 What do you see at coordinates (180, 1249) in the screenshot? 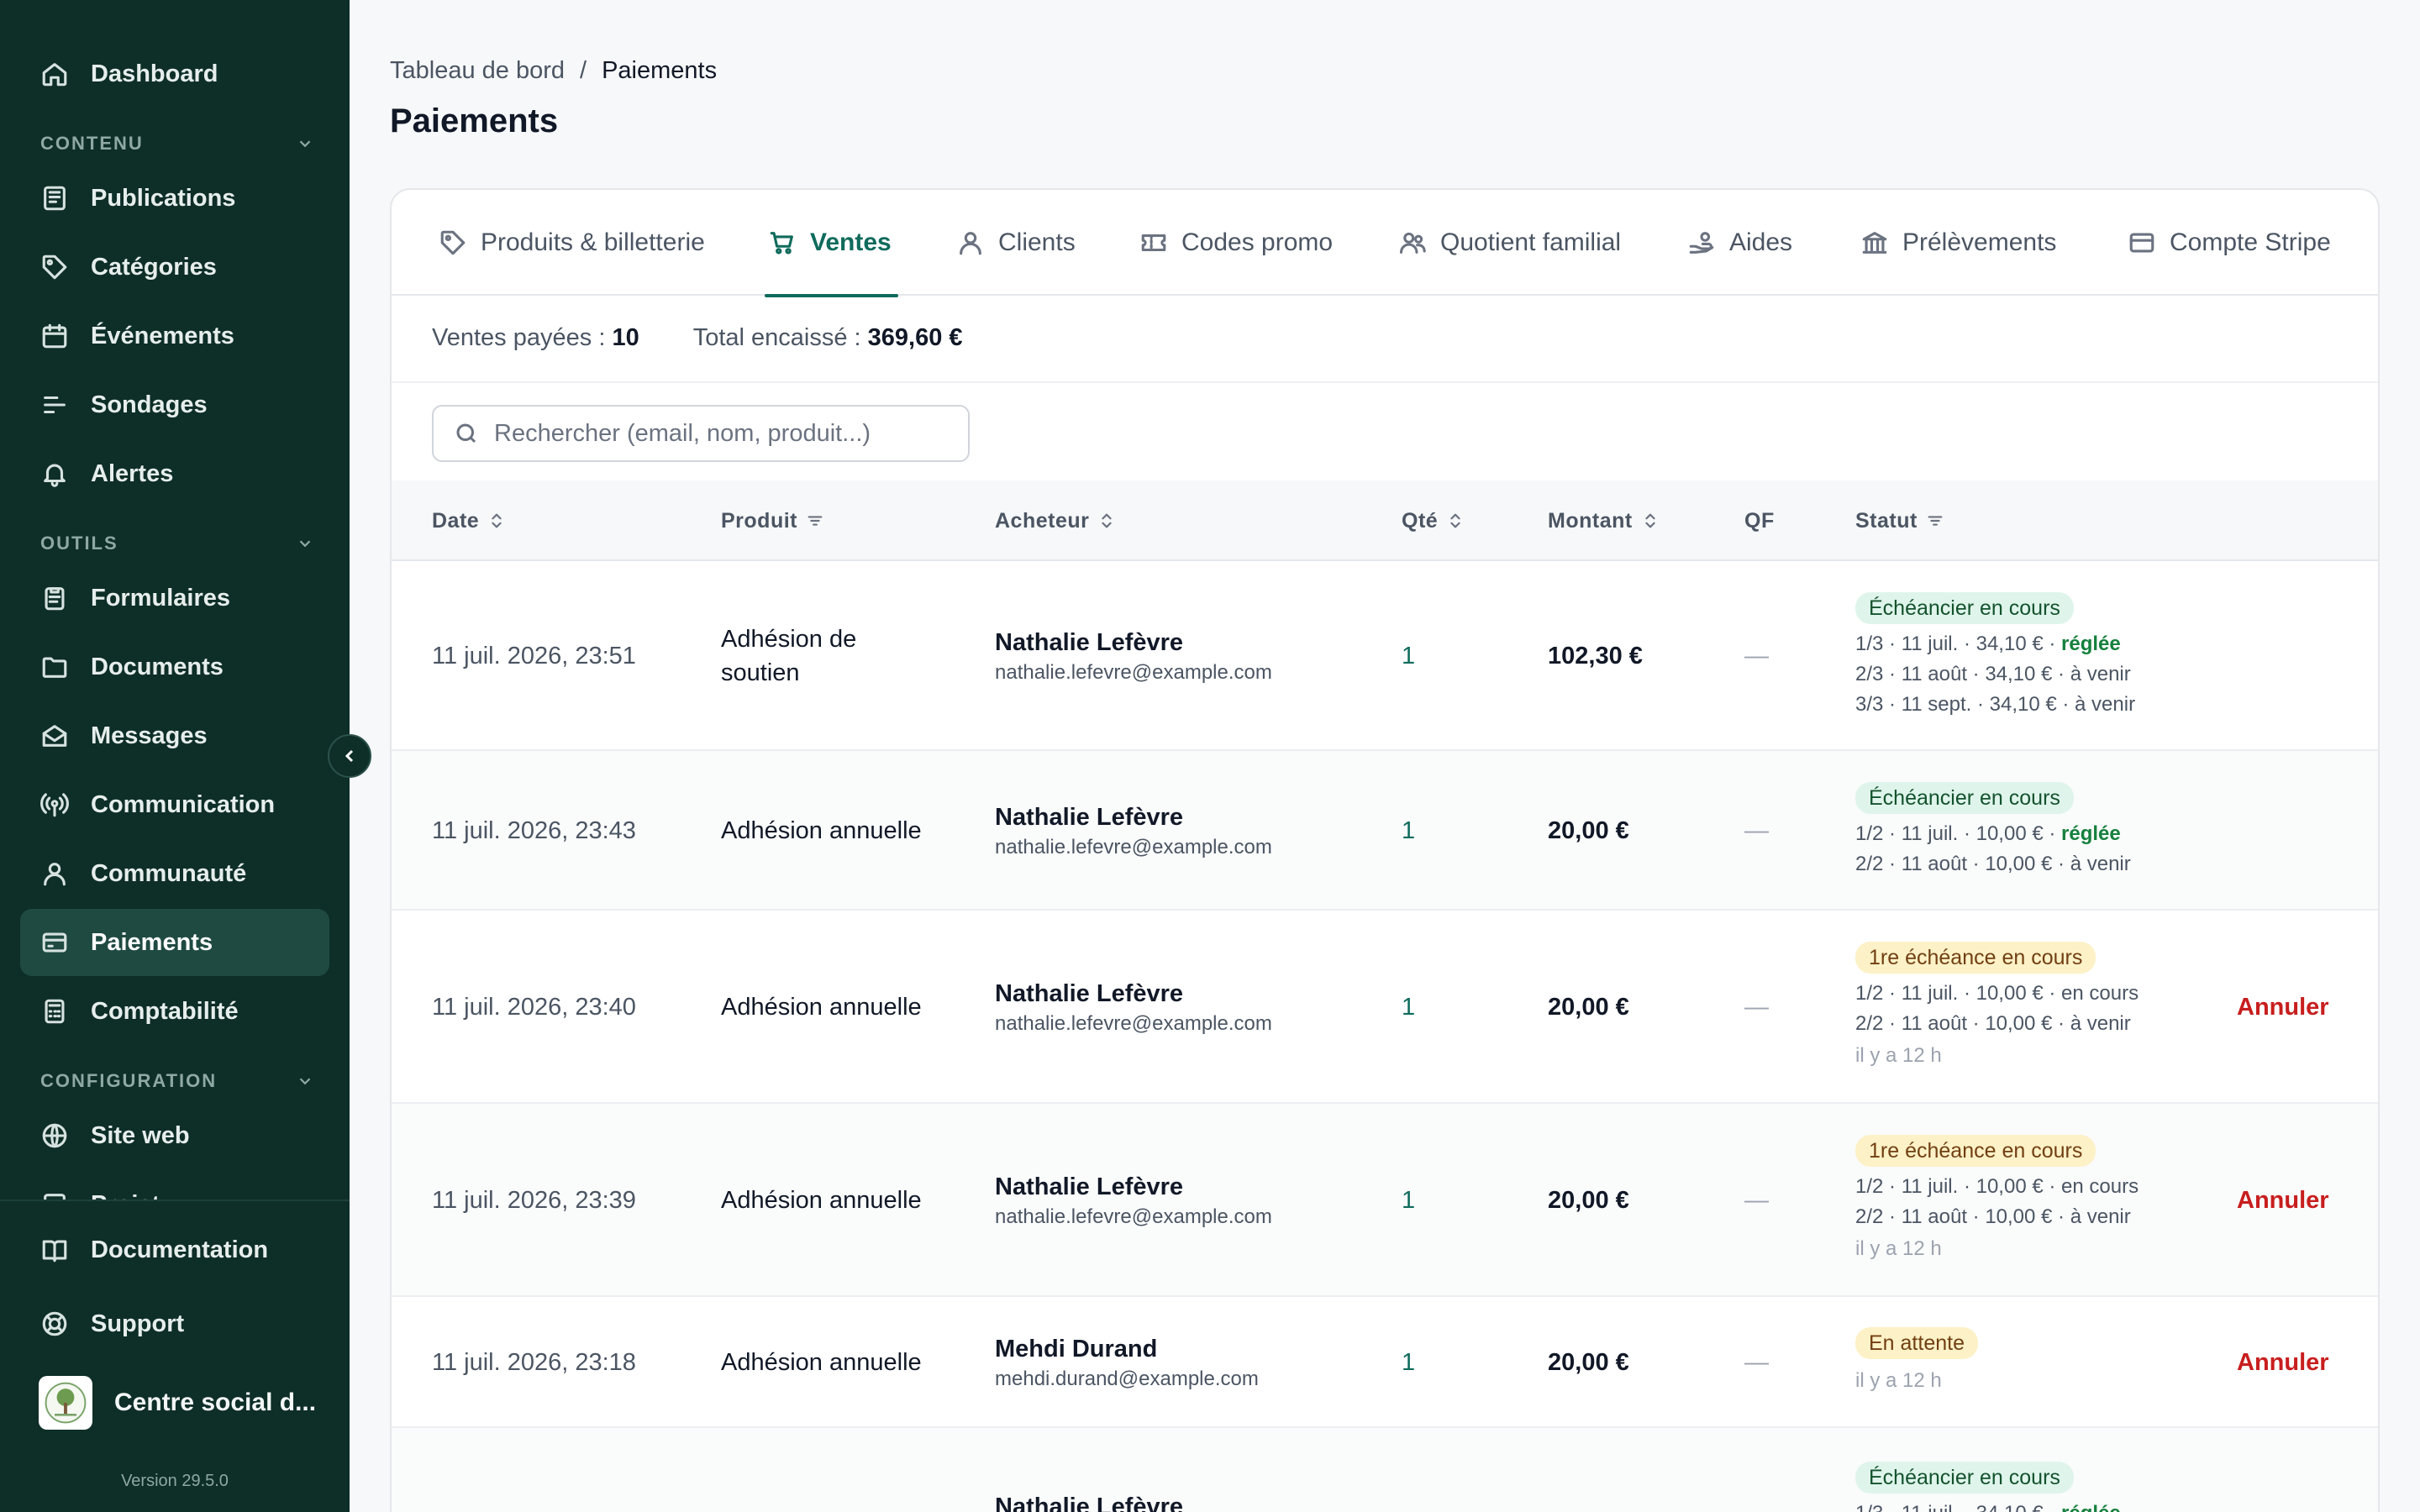
I see `sidebar-item-label: Documentation` at bounding box center [180, 1249].